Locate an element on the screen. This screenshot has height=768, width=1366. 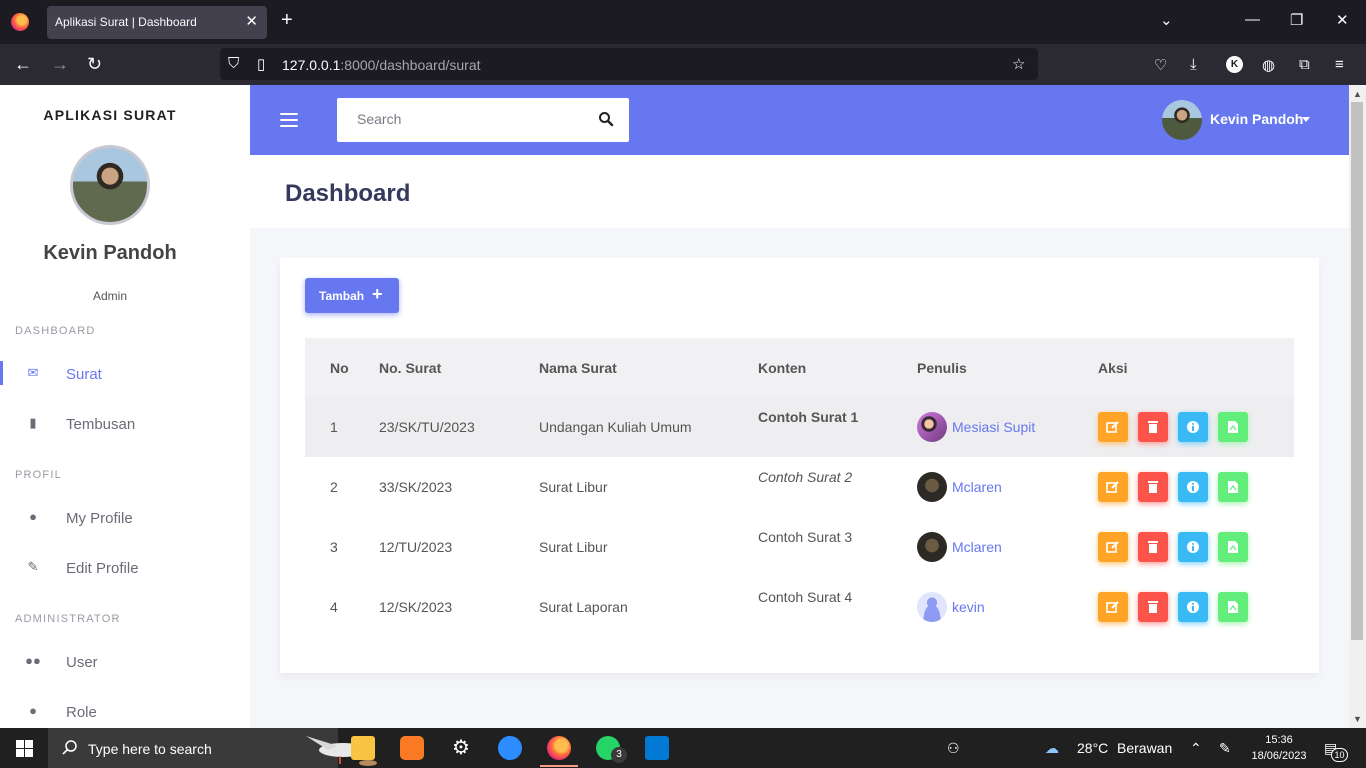
scroll-up-icon: ▲ is located at coordinates (1357, 94).